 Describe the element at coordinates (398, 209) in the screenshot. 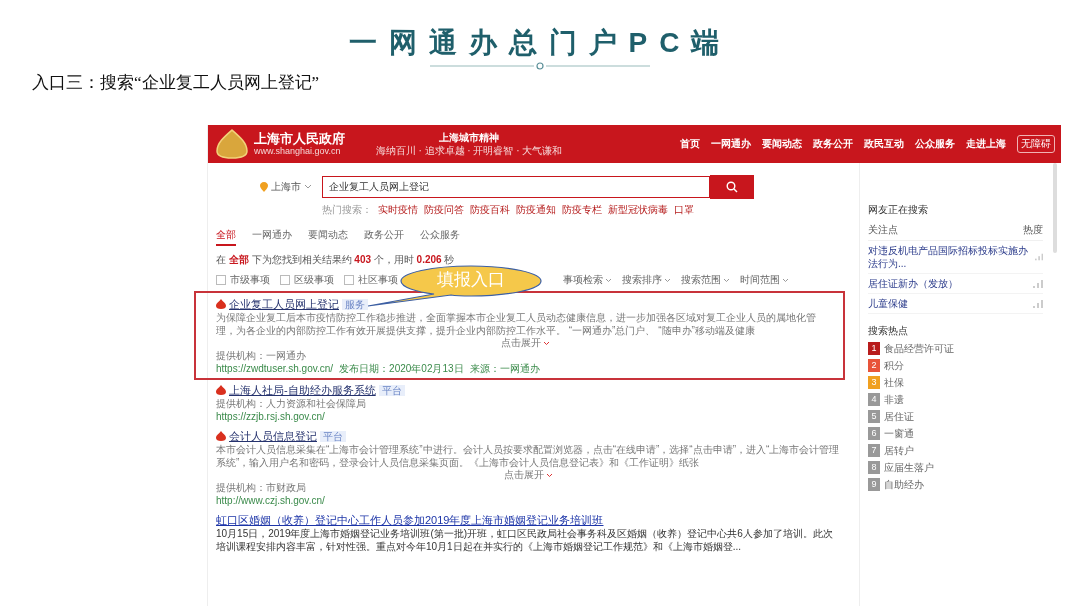

I see `hot-search-link: 实时疫情` at that location.